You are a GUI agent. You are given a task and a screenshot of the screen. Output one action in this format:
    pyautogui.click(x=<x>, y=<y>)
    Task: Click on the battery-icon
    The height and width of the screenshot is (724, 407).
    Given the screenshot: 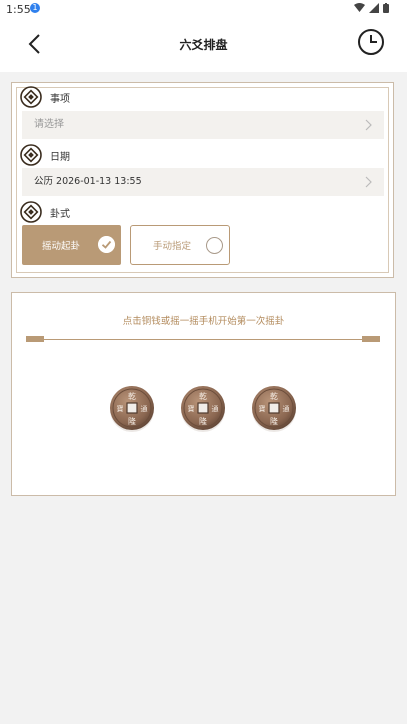 What is the action you would take?
    pyautogui.click(x=386, y=8)
    